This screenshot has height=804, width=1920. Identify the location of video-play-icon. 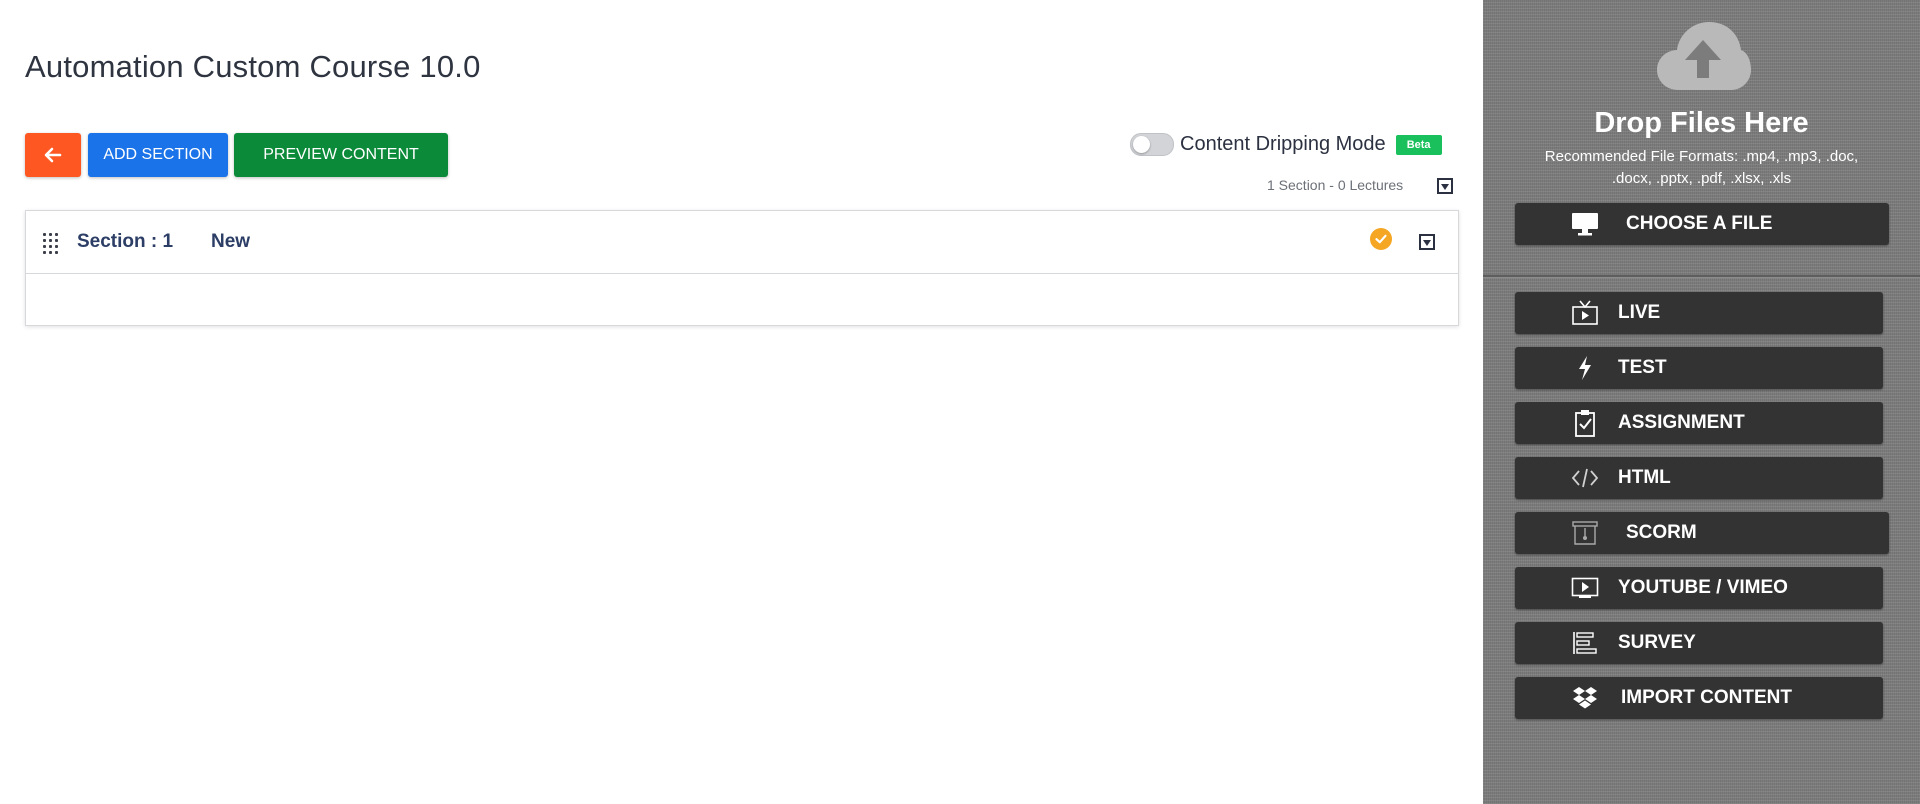
(1585, 588).